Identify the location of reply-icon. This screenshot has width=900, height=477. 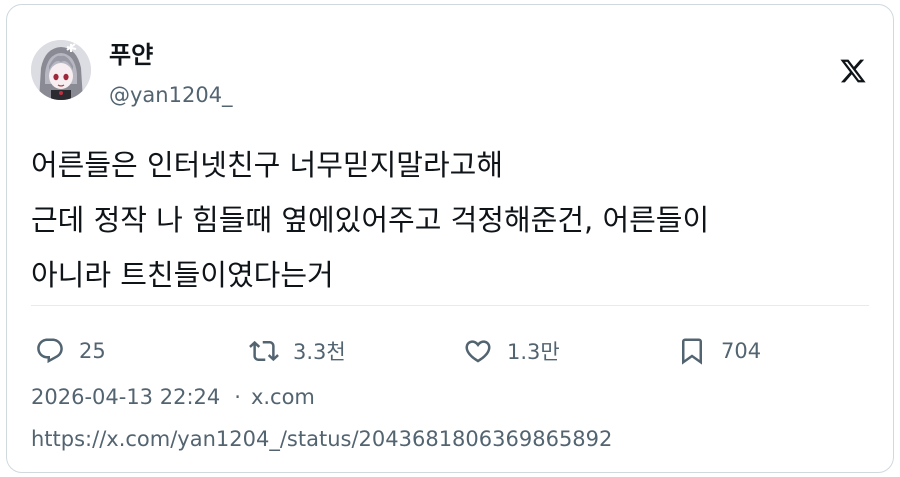
(50, 351).